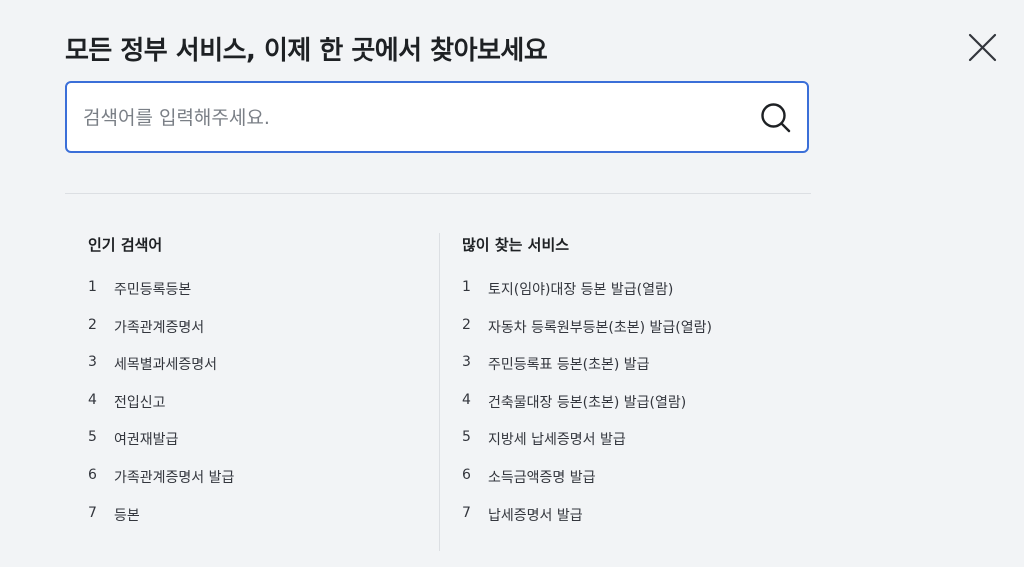 The width and height of the screenshot is (1024, 567). What do you see at coordinates (127, 515) in the screenshot?
I see `popular-search-label: 등본` at bounding box center [127, 515].